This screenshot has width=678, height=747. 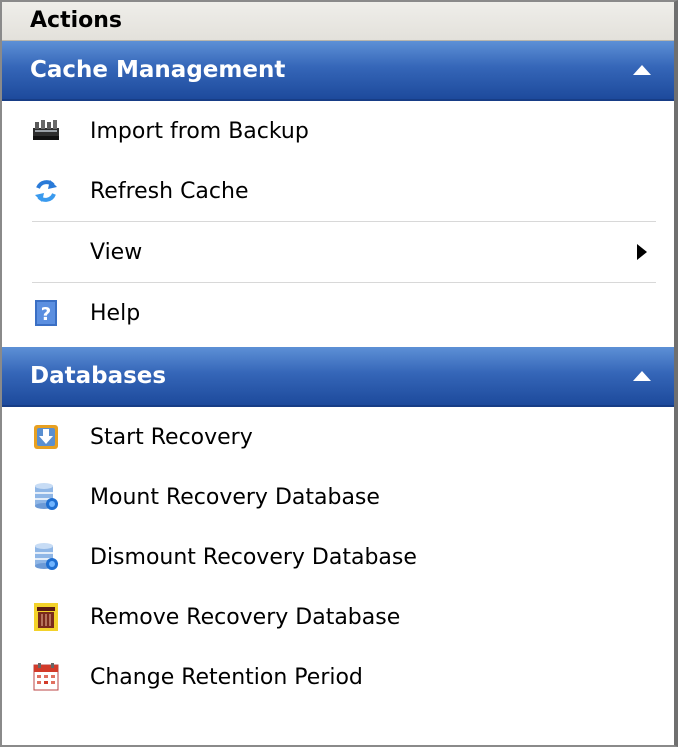 What do you see at coordinates (338, 191) in the screenshot?
I see `action-refresh-cache: Refresh Cache` at bounding box center [338, 191].